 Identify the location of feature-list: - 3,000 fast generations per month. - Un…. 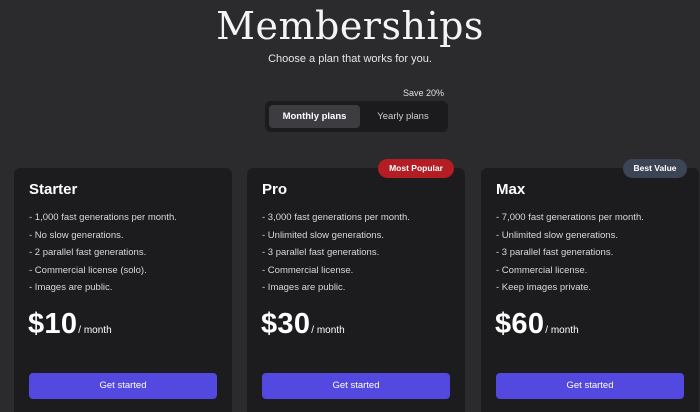
(336, 253).